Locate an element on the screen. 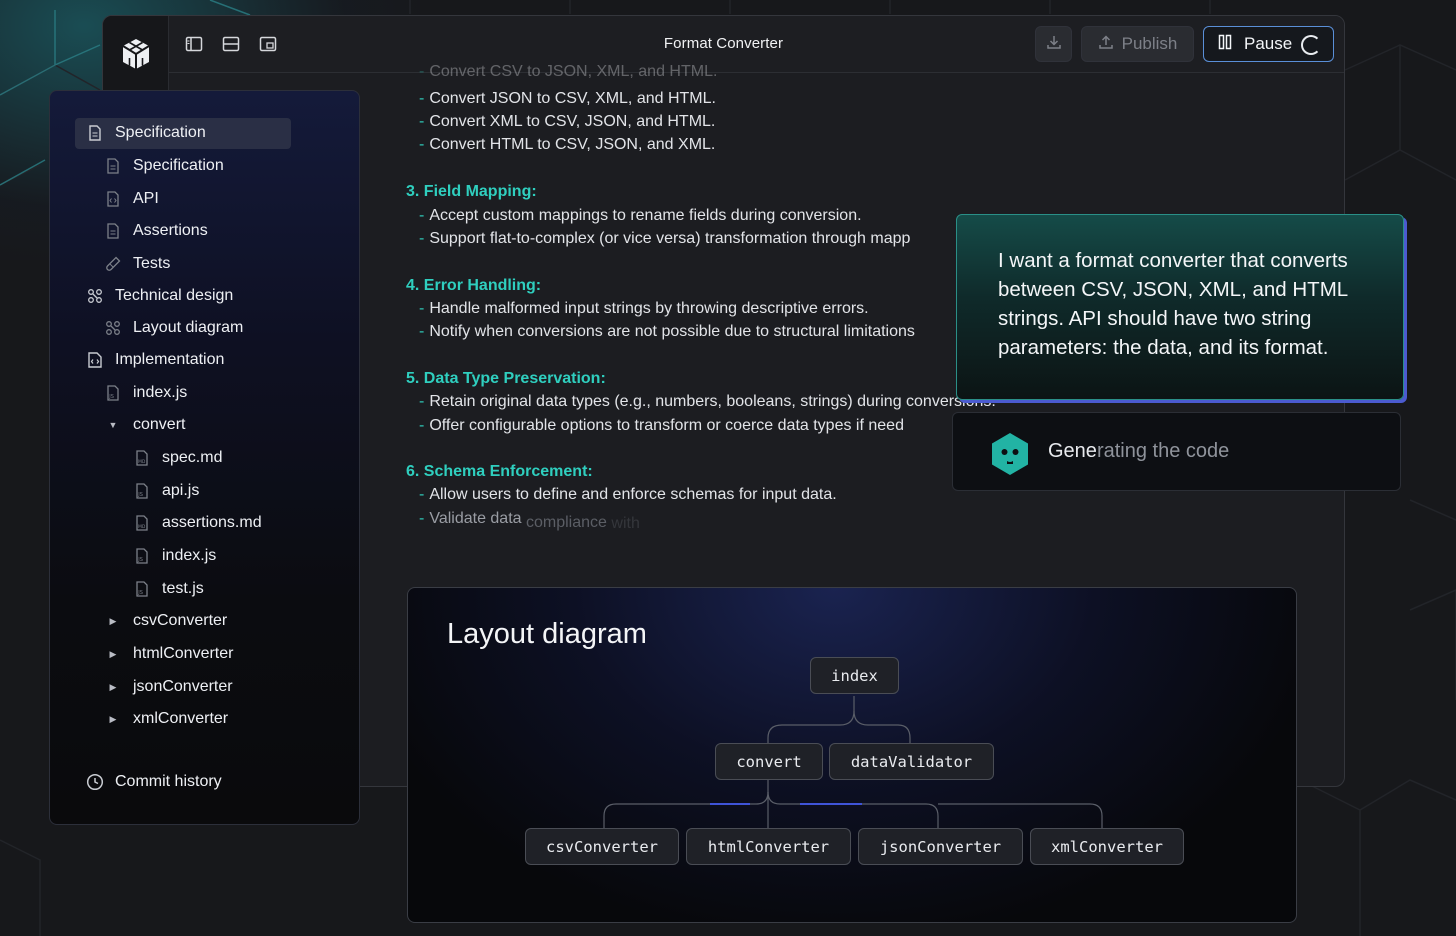 This screenshot has height=936, width=1456. sidebar-item-assertions-md: MD assertions.md is located at coordinates (197, 523).